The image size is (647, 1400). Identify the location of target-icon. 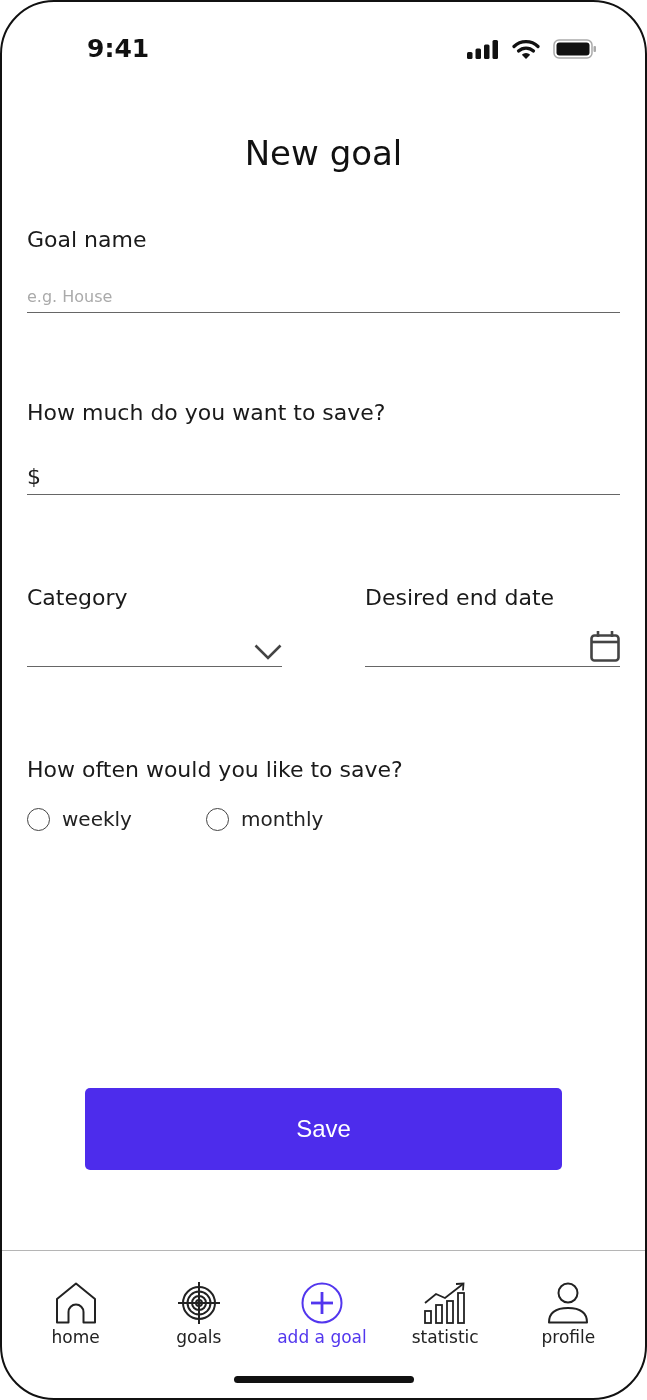
(198, 1303).